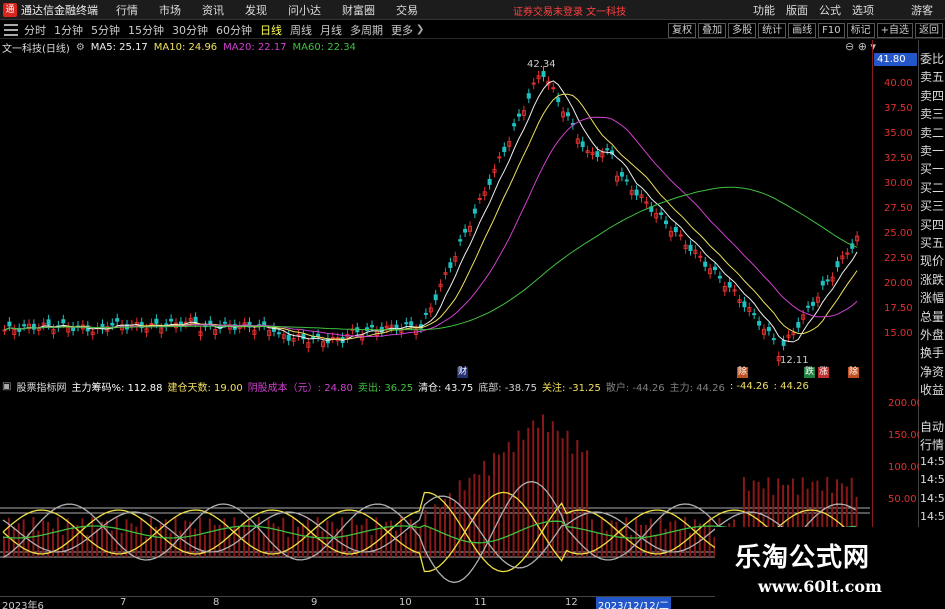 The width and height of the screenshot is (945, 609). Describe the element at coordinates (932, 168) in the screenshot. I see `side-panel-item: 买一` at that location.